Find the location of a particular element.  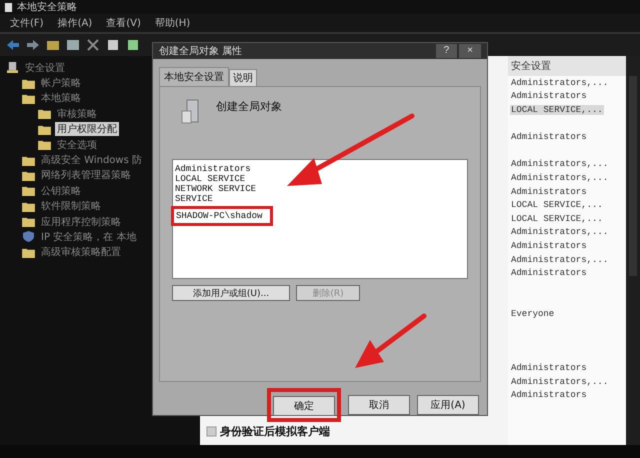

menu-item: 查看(V) is located at coordinates (123, 23).